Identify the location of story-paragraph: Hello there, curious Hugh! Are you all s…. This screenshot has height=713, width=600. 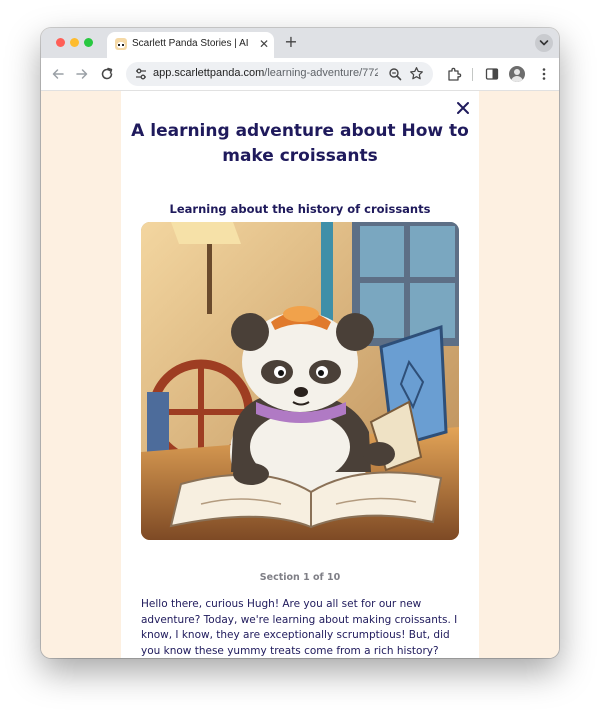
(299, 627).